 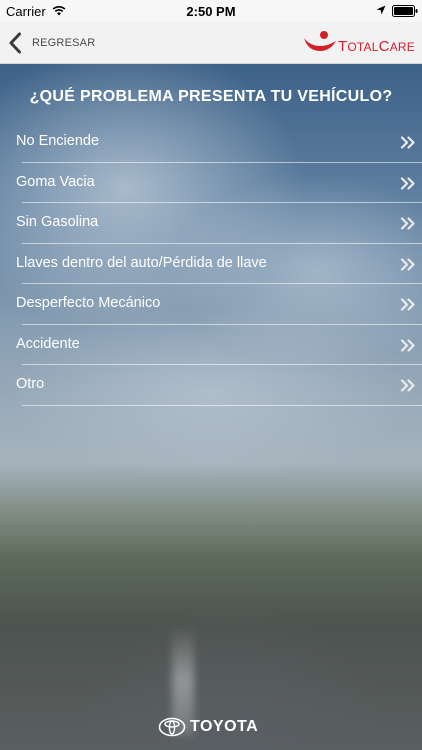 What do you see at coordinates (224, 726) in the screenshot?
I see `toyota-wordmark: TOYOTA` at bounding box center [224, 726].